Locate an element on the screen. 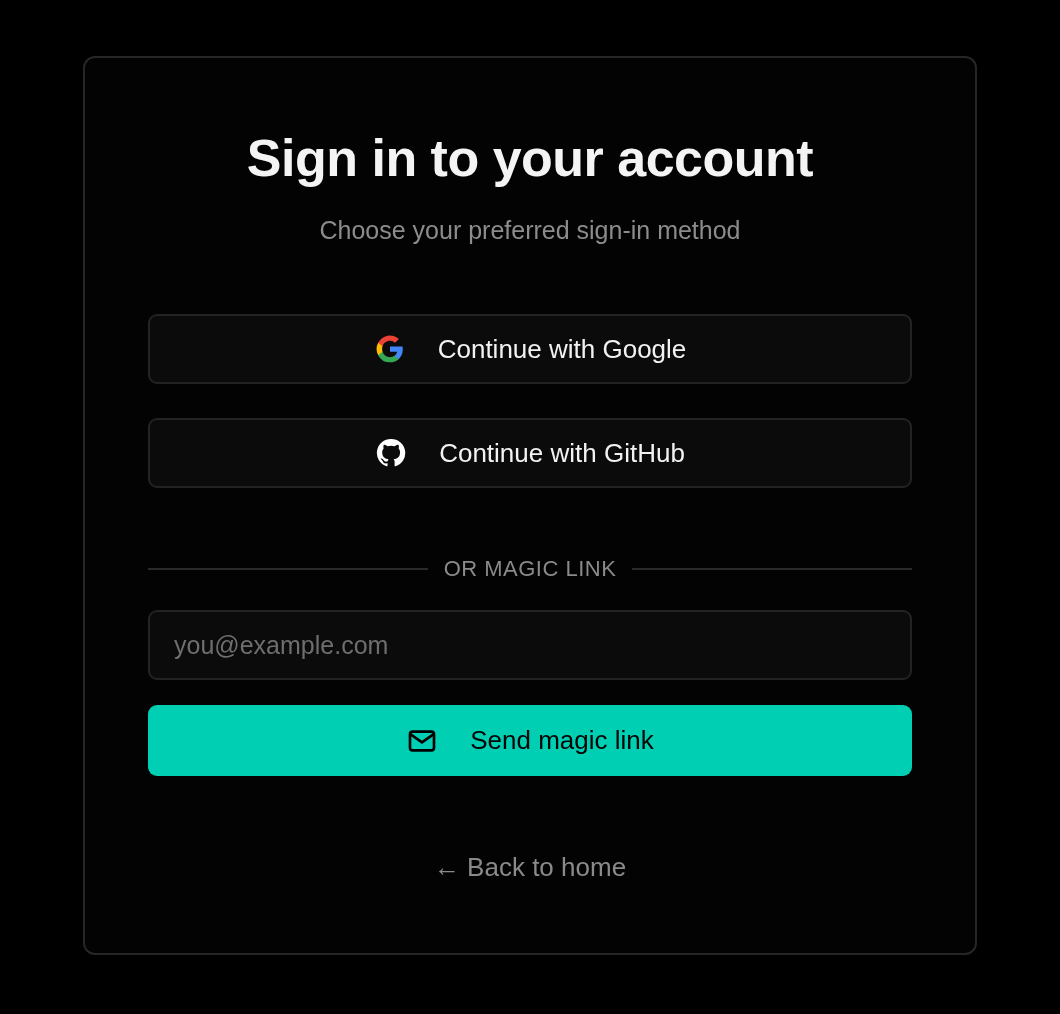  page-title: Sign in to your account is located at coordinates (530, 158).